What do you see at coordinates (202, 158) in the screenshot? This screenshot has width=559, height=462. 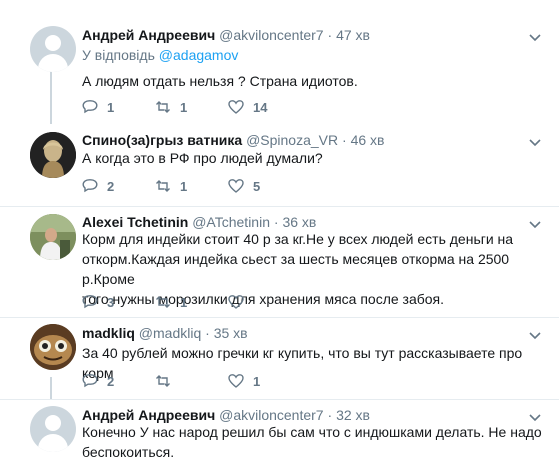 I see `tweet-text: А когда это в РФ про людей думали?` at bounding box center [202, 158].